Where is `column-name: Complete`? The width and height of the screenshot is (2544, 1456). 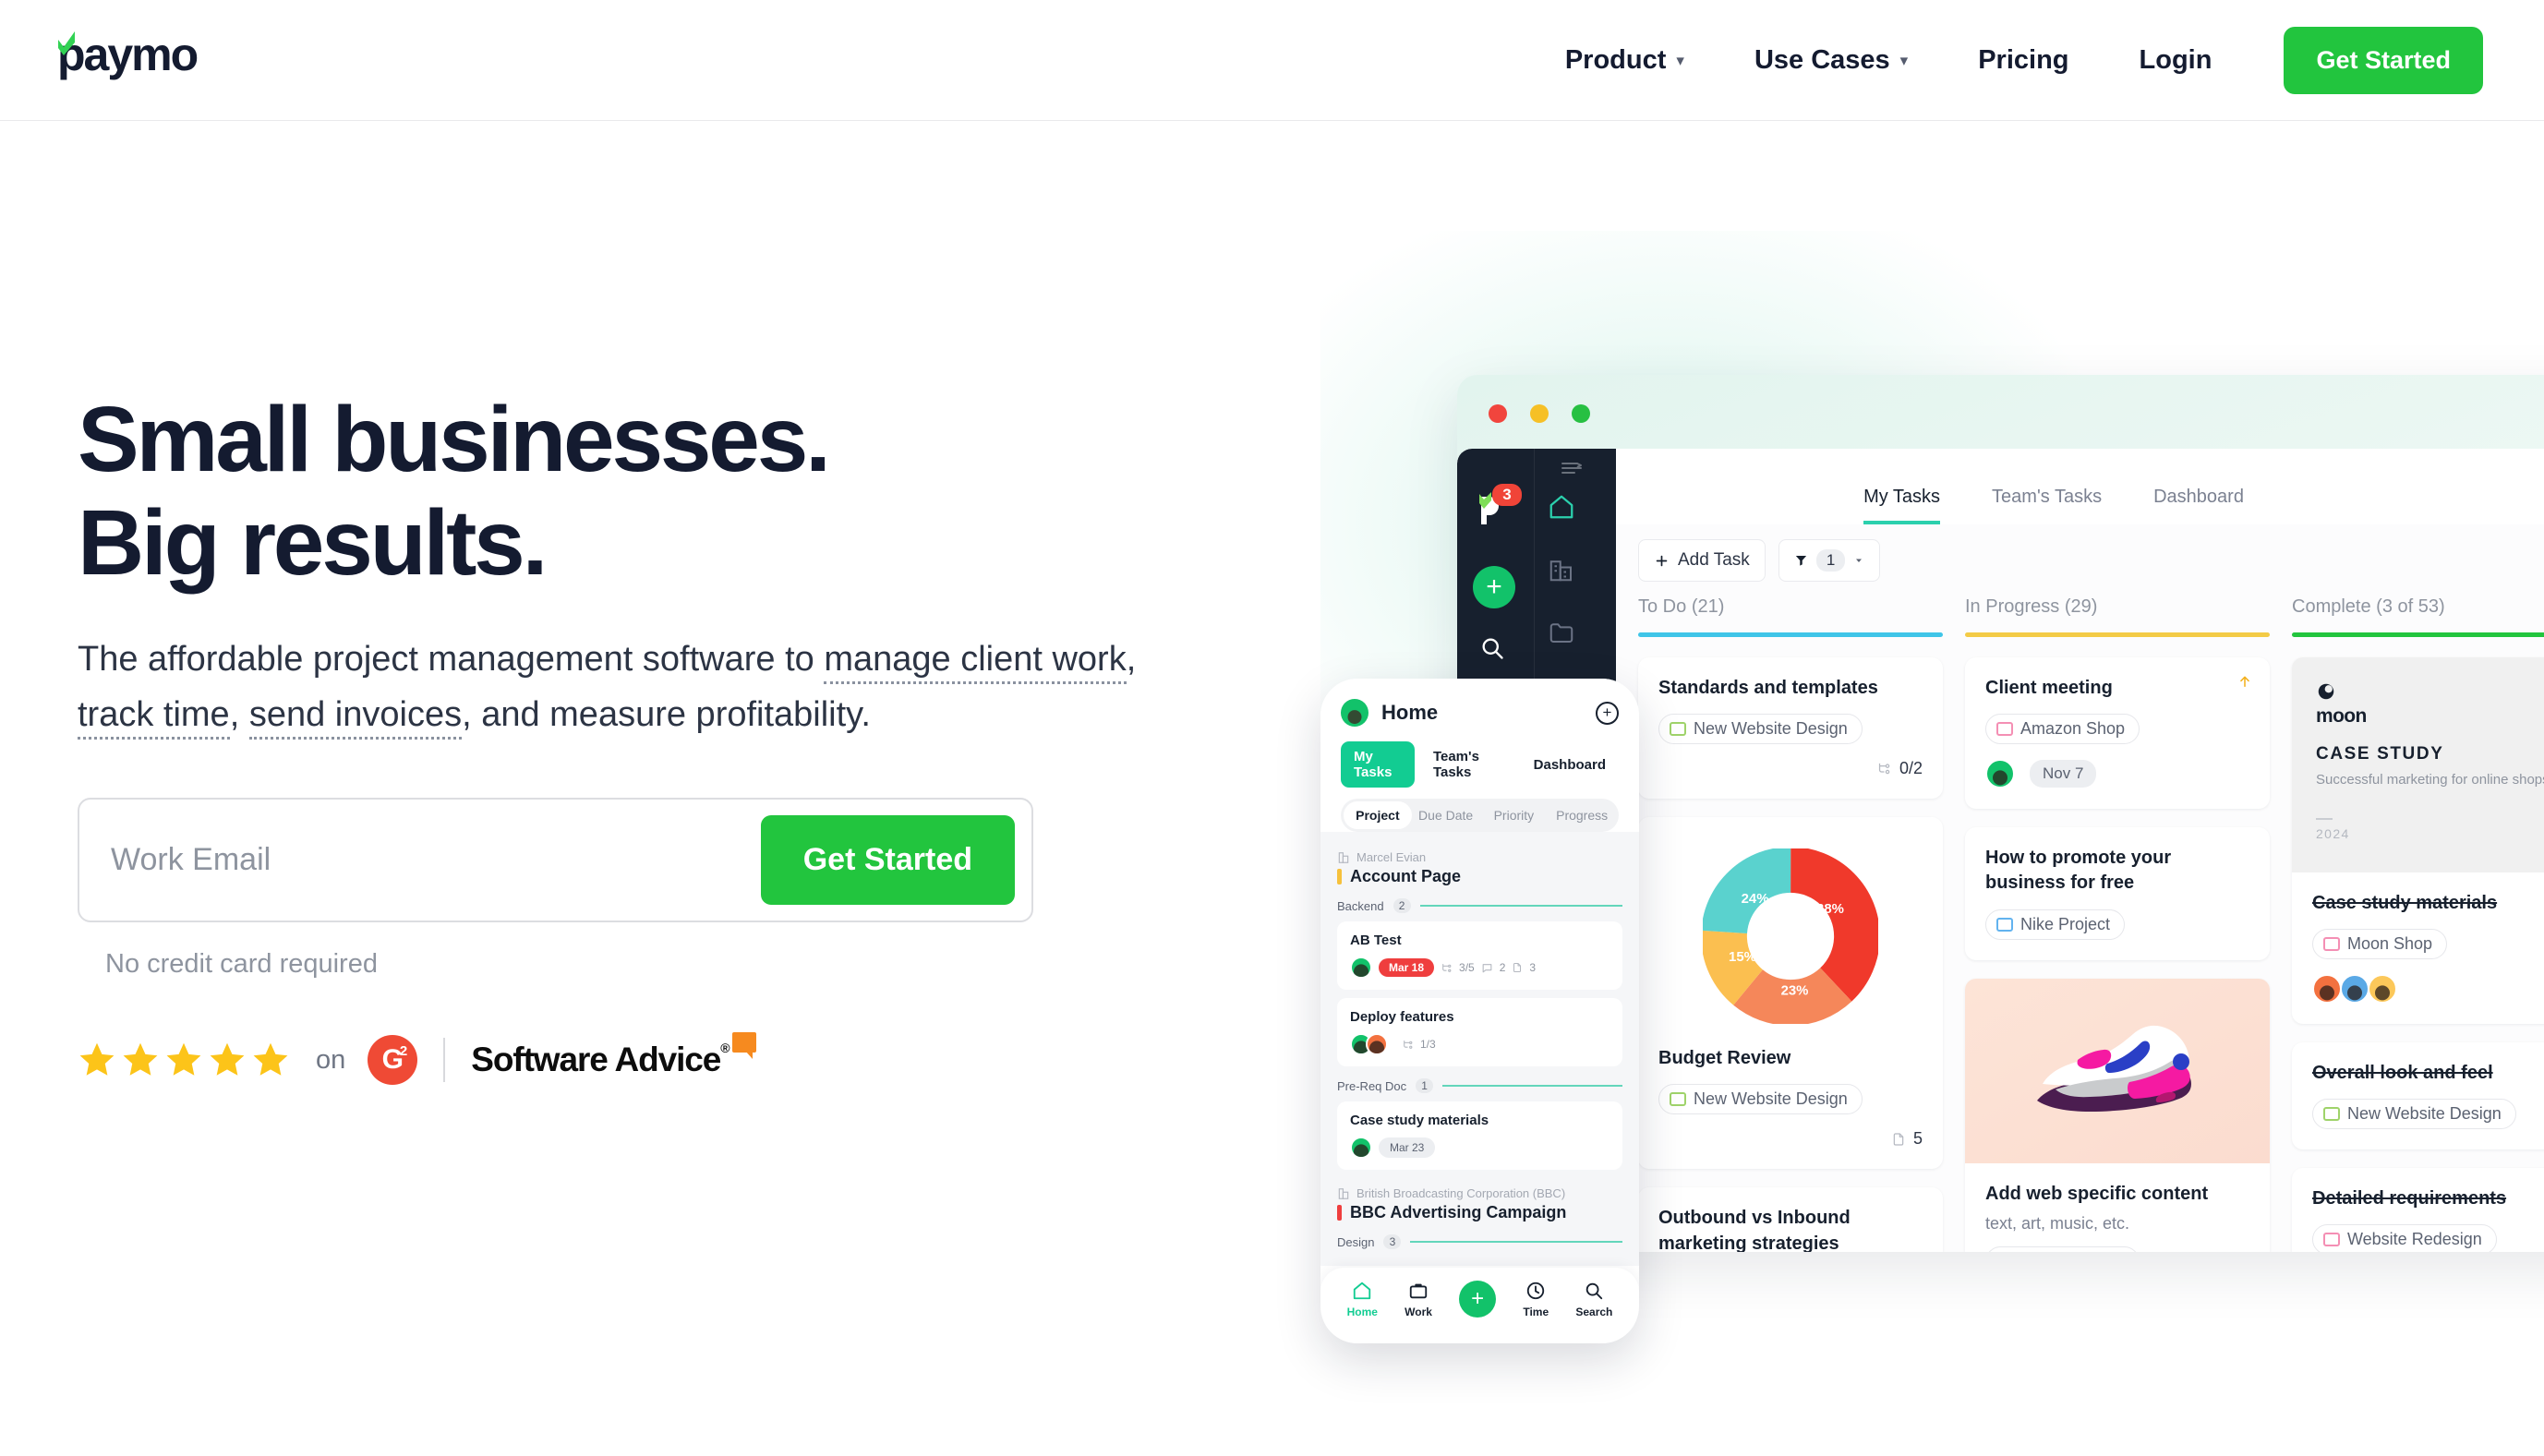
column-name: Complete is located at coordinates (2331, 606).